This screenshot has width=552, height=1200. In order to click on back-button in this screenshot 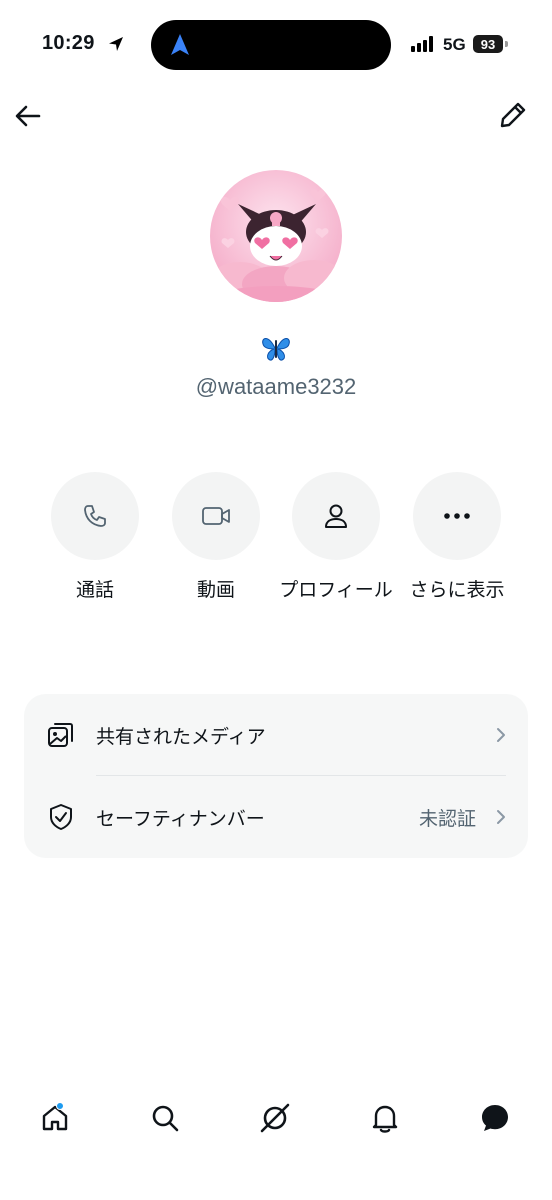, I will do `click(28, 116)`.